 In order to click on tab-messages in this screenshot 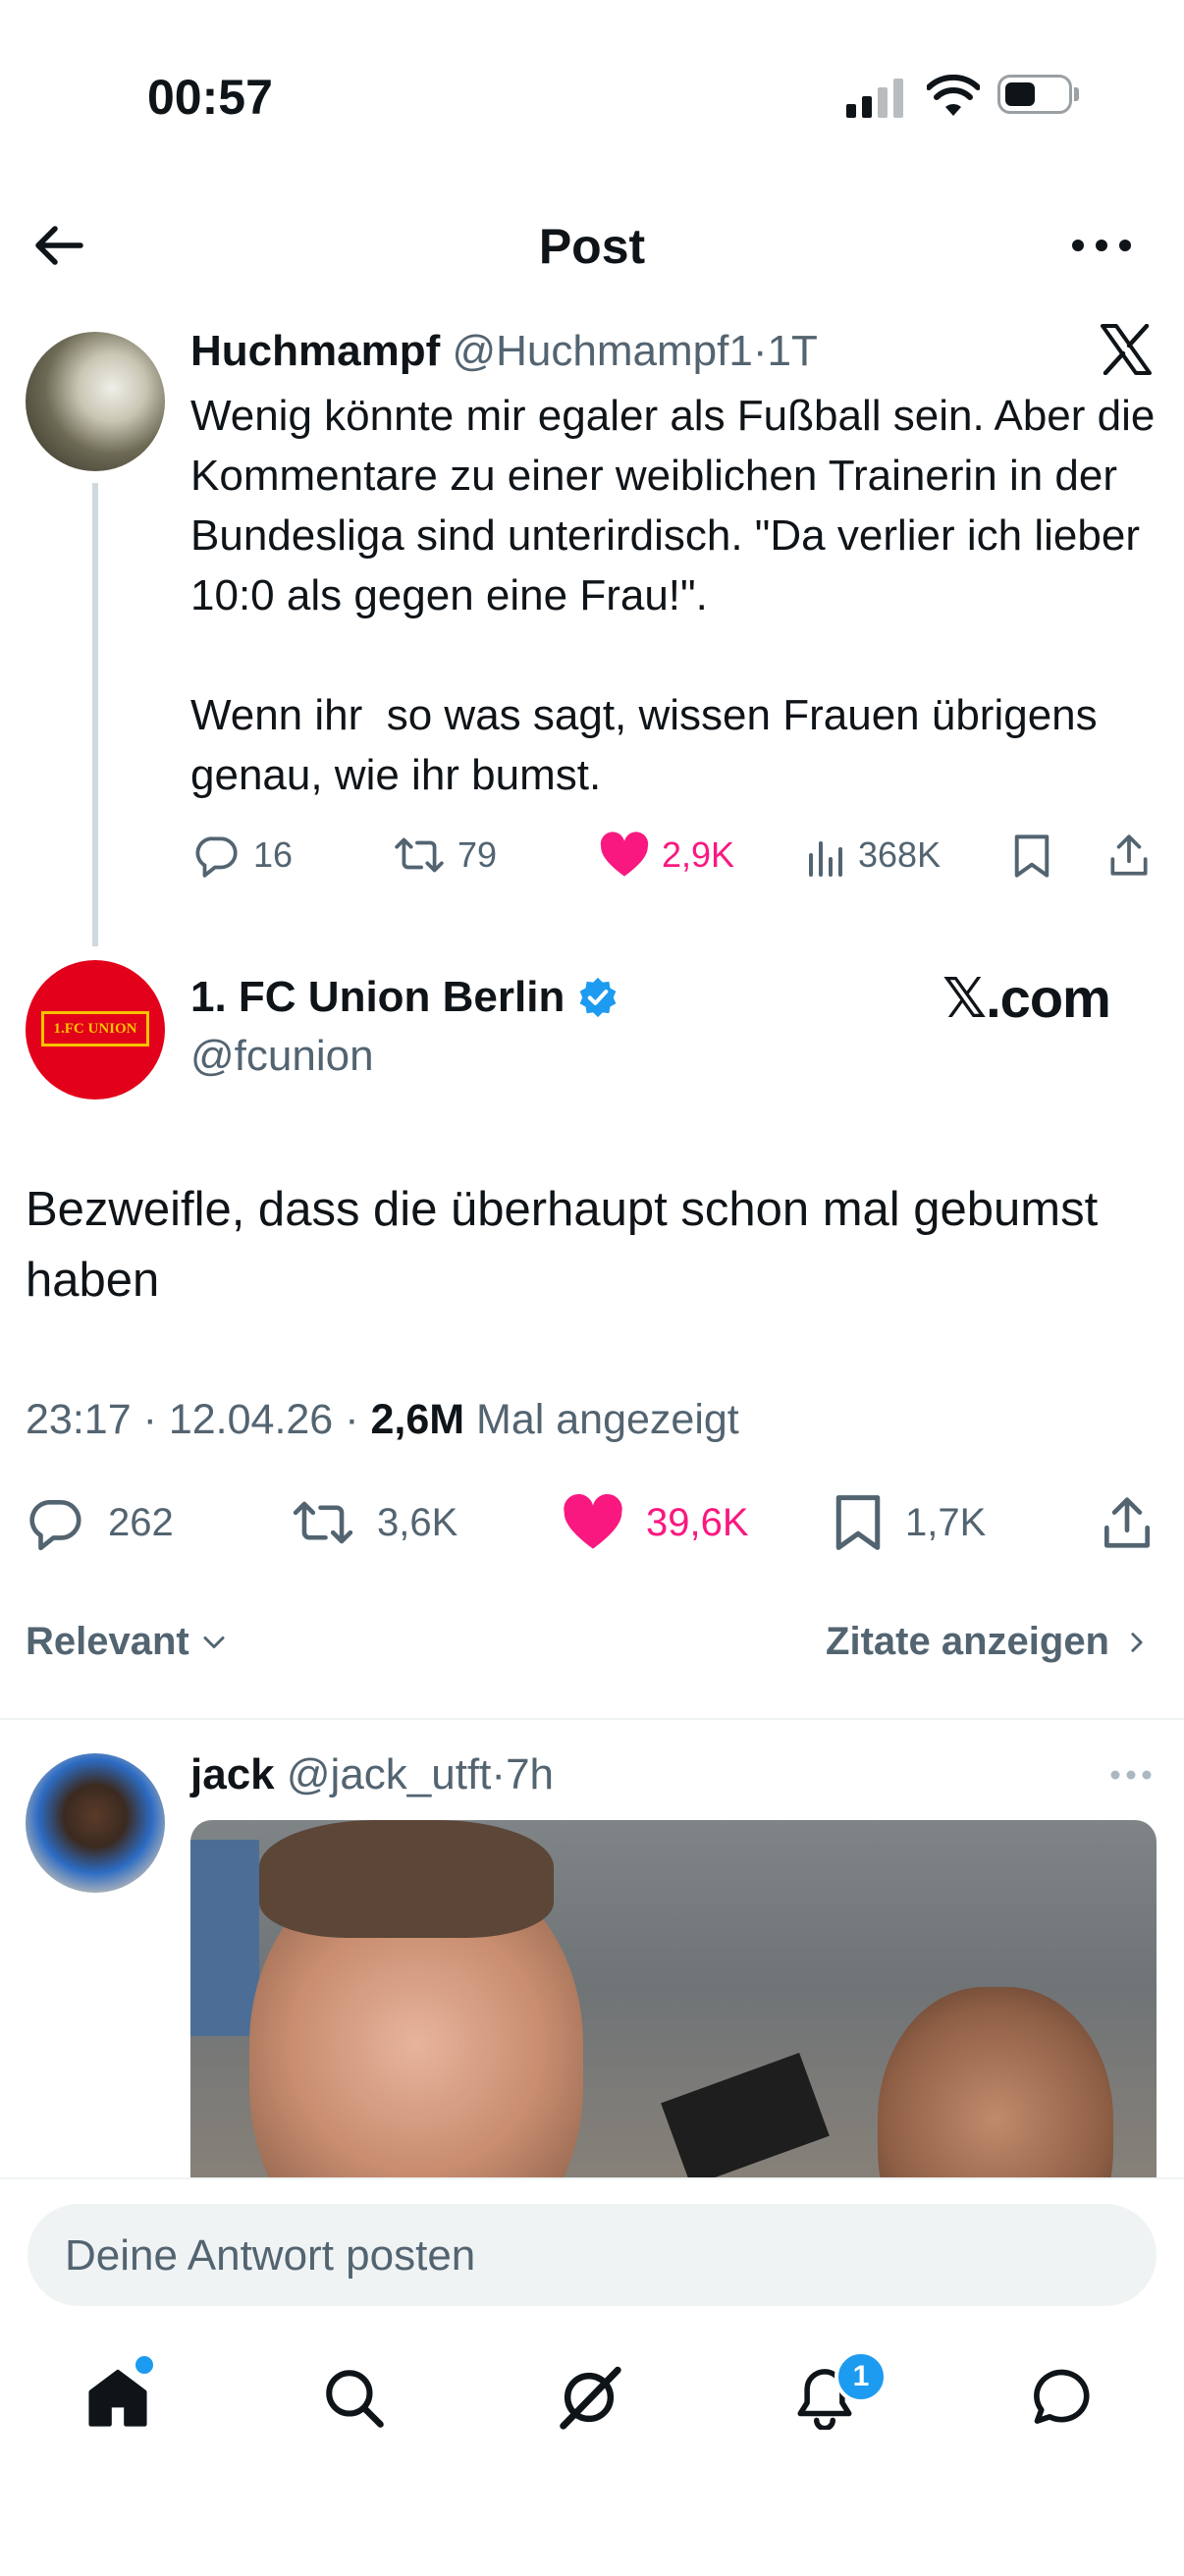, I will do `click(1062, 2397)`.